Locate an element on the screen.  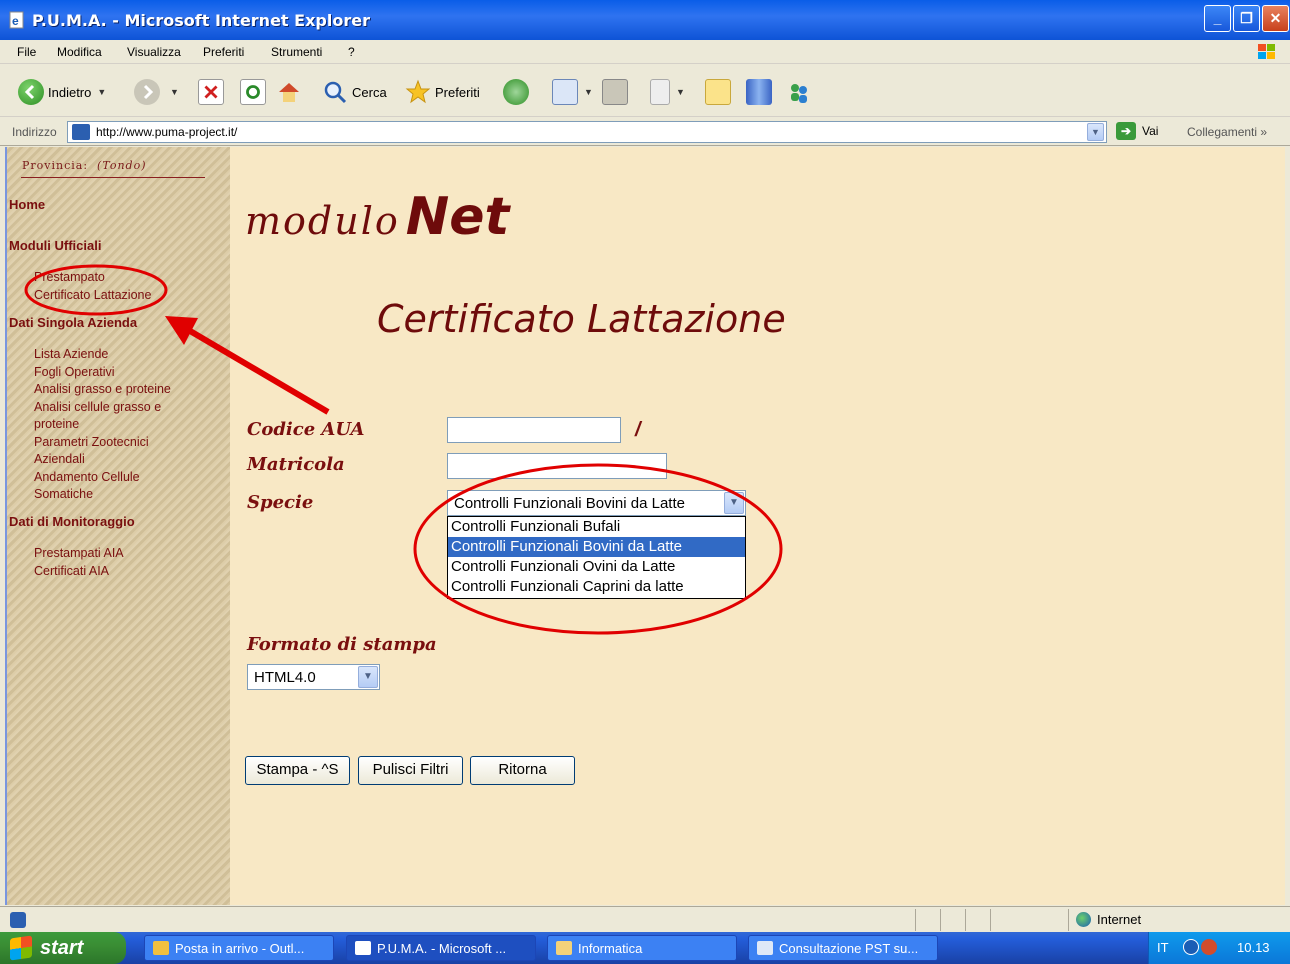
pulisci-filtri-button: Pulisci Filtri is located at coordinates (410, 770).